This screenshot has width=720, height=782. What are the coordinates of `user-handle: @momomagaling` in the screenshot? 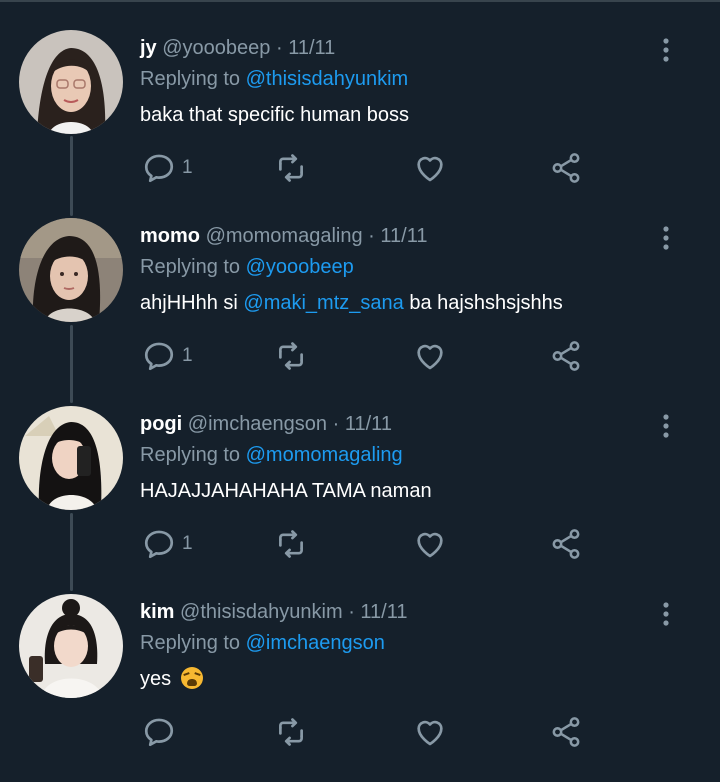 It's located at (284, 236).